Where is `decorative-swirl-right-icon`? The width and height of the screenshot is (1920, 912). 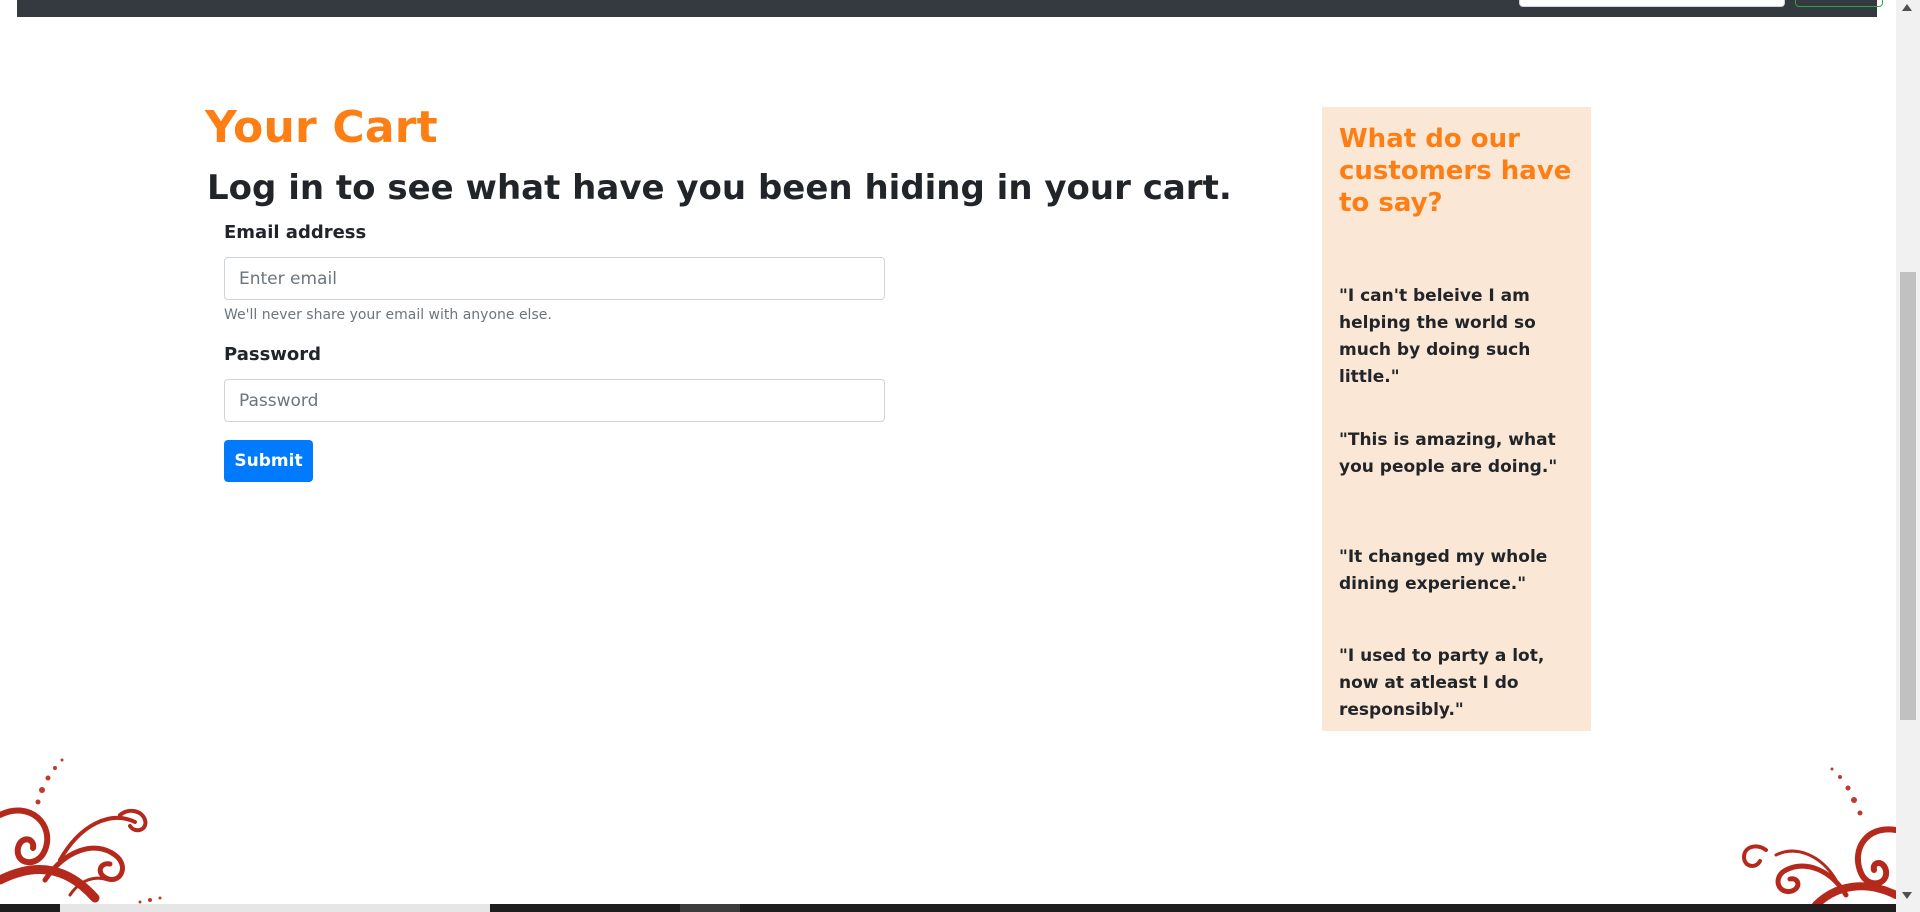
decorative-swirl-right-icon is located at coordinates (1818, 836).